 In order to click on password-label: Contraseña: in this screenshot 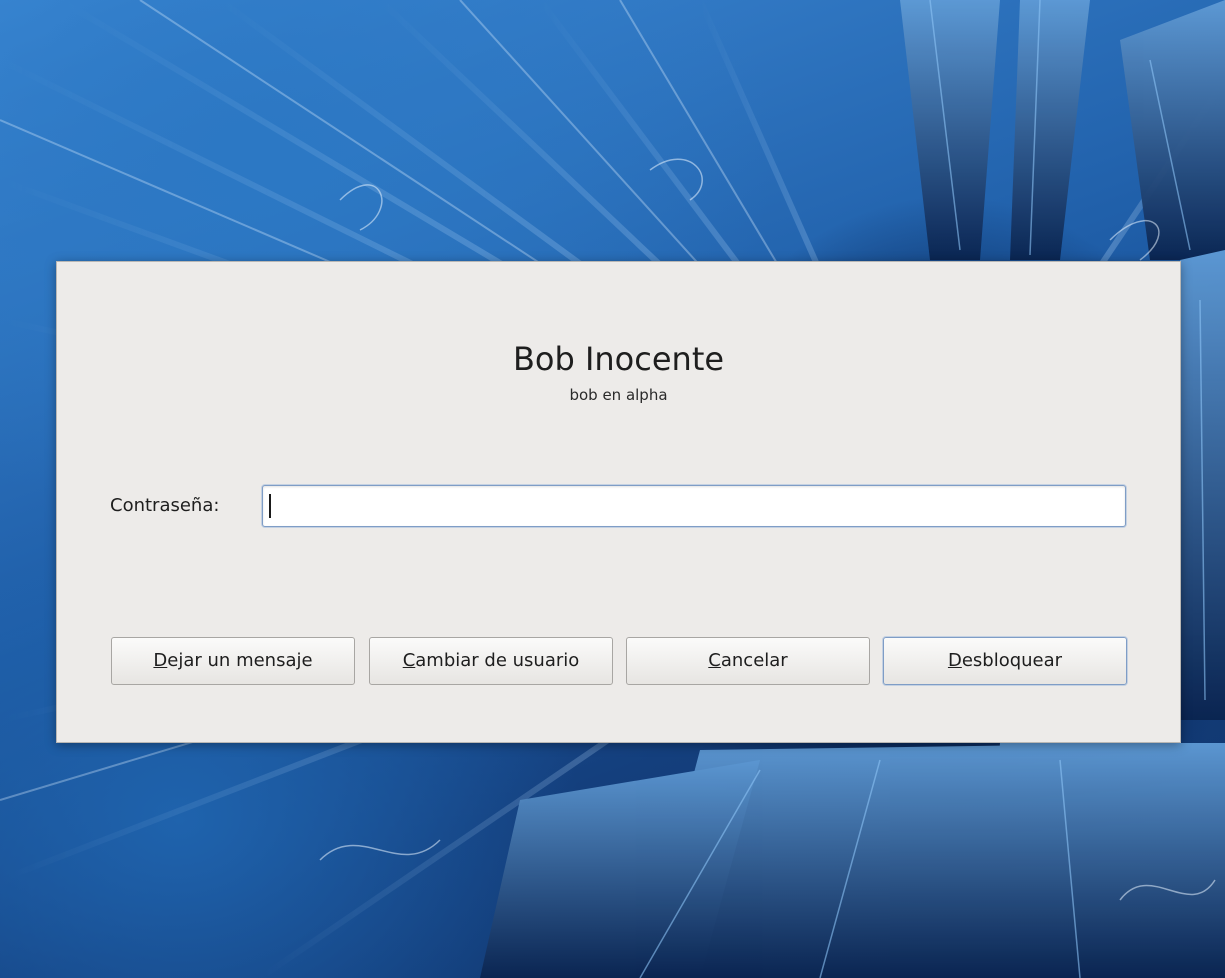, I will do `click(165, 505)`.